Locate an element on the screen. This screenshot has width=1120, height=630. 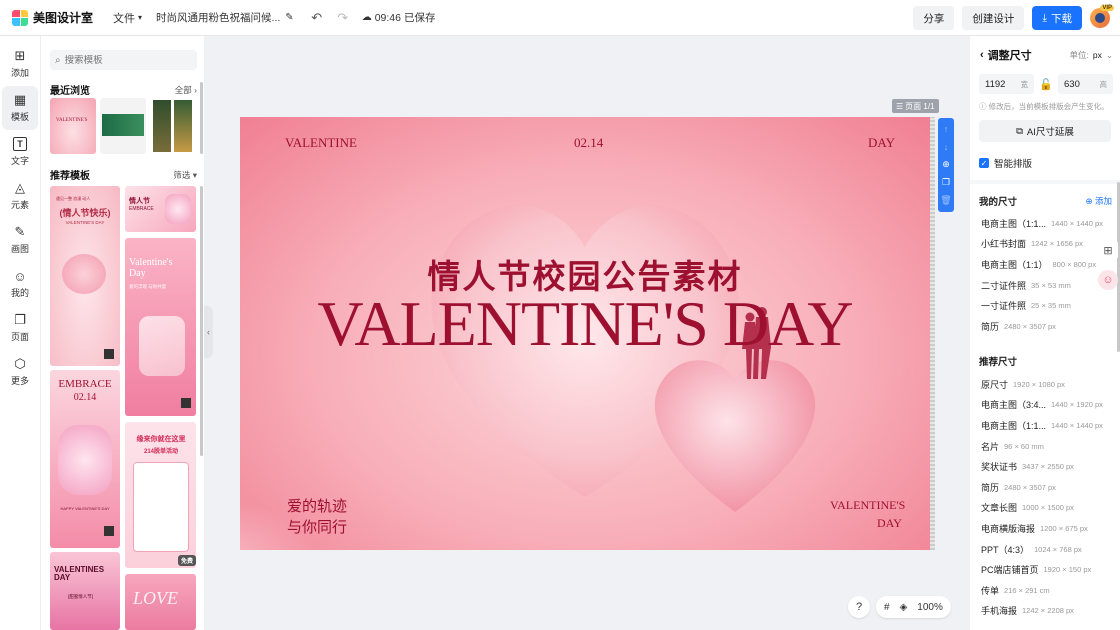
template-card: 遇见一整 浪漫 动人 (情人节快乐) VALENTINE'S DAY is located at coordinates (85, 276).